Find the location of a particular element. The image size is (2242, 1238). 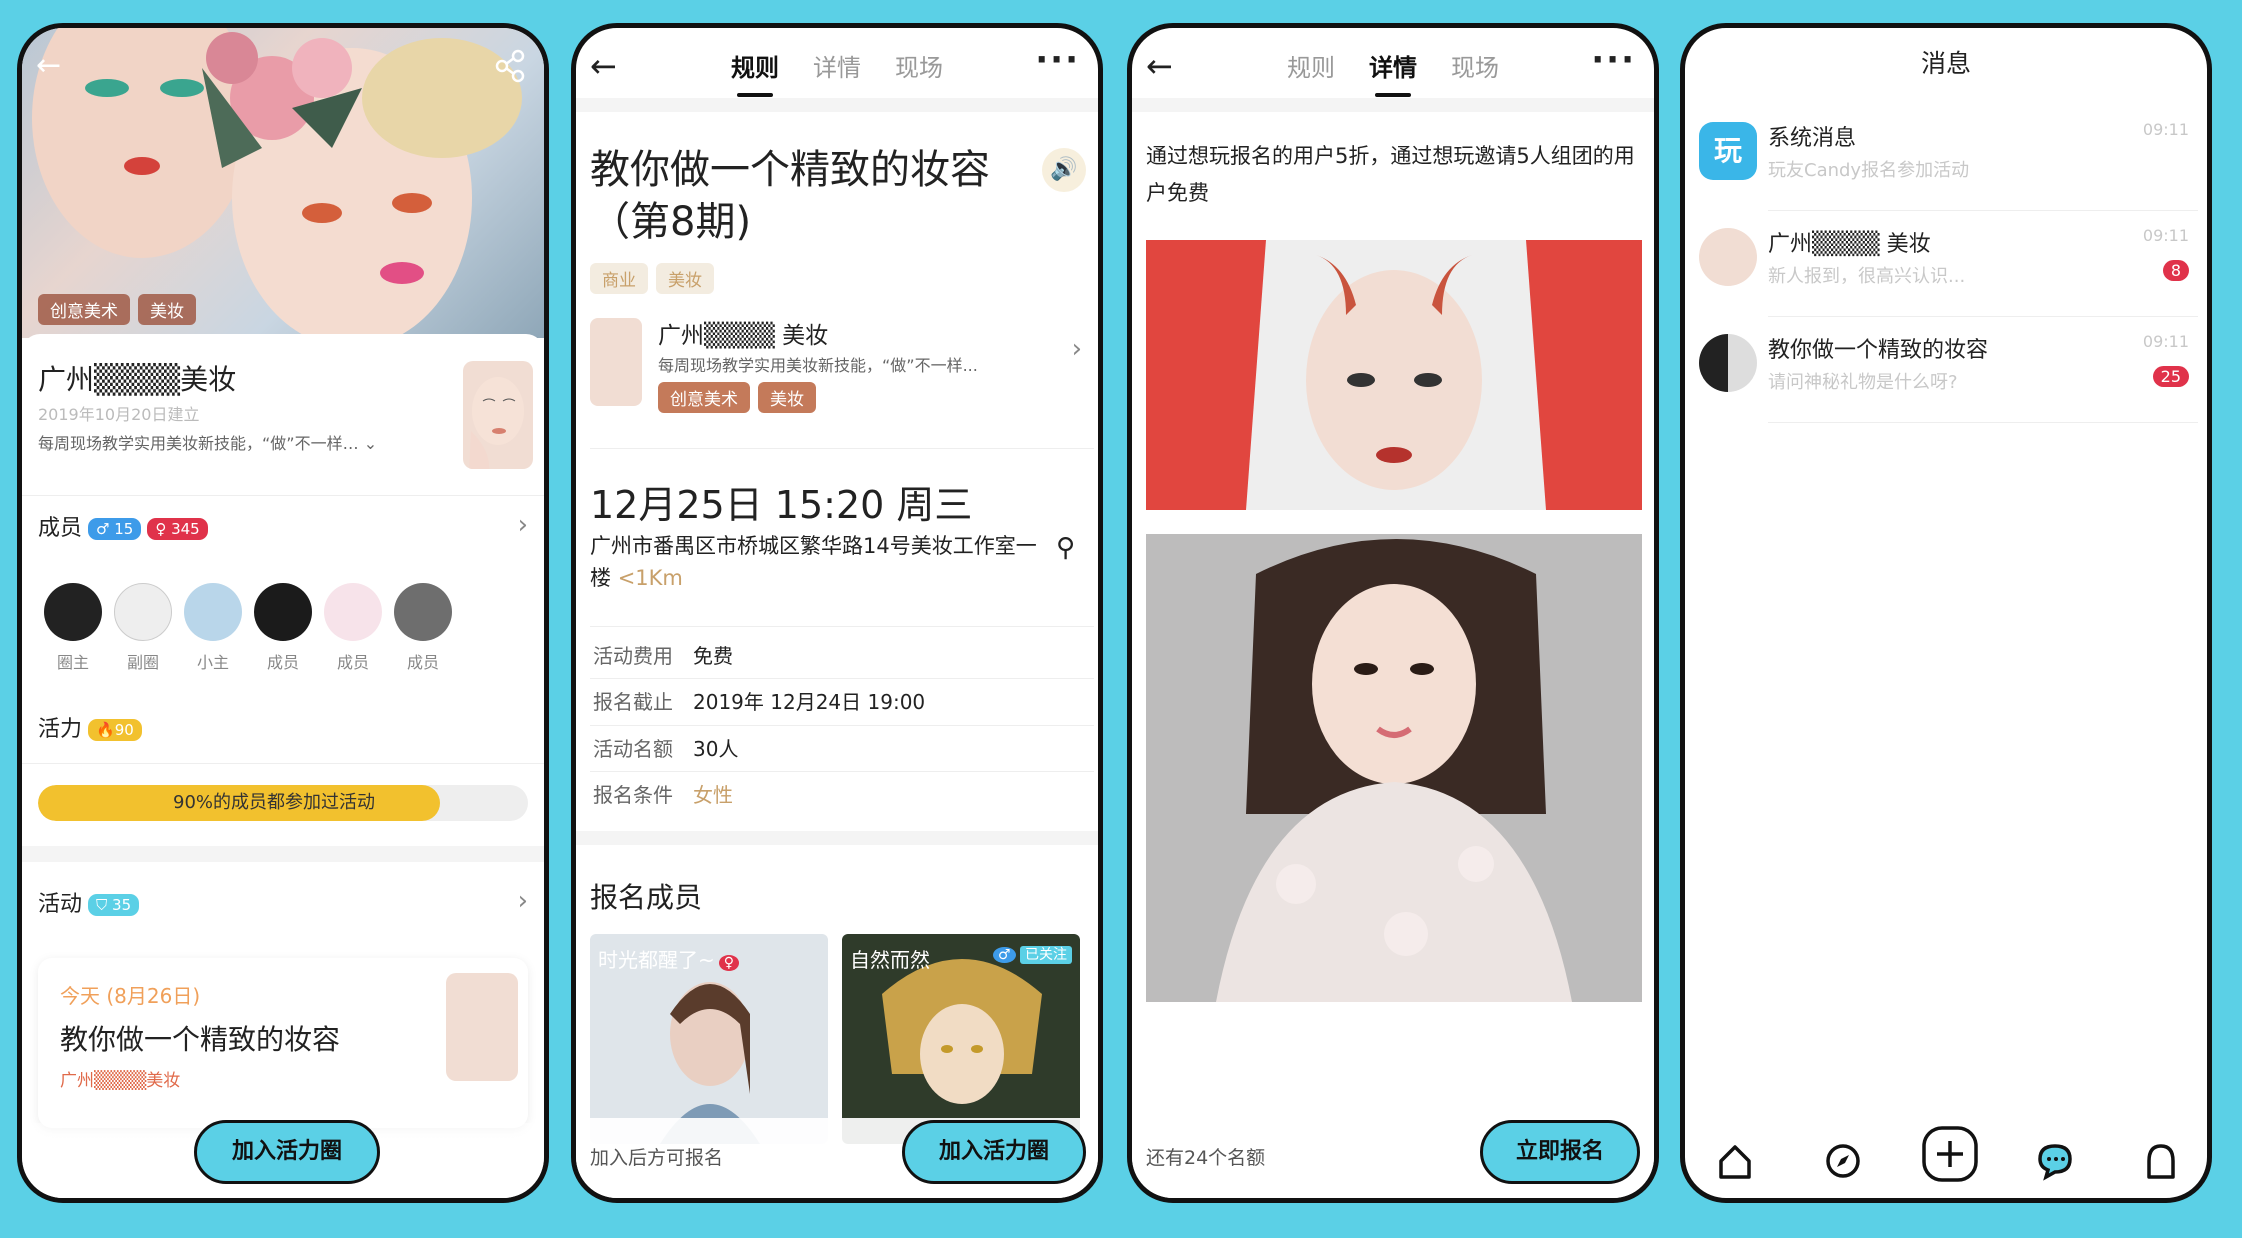

member-name-text: 时光都醒了~ is located at coordinates (656, 960).